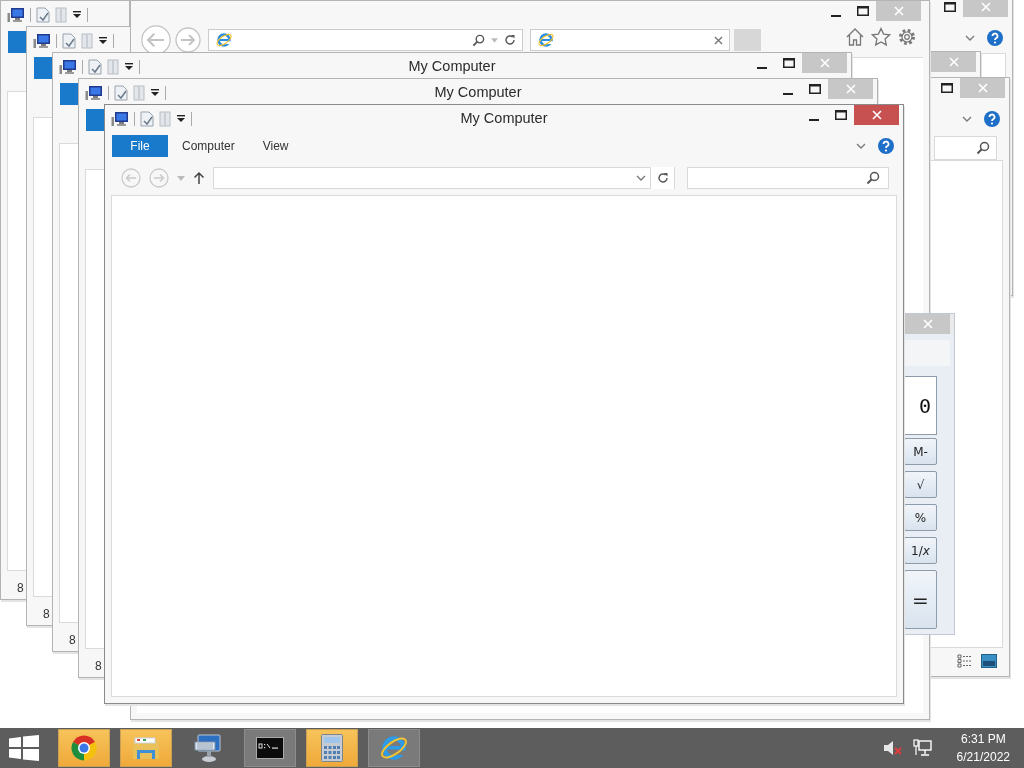 The height and width of the screenshot is (768, 1024). What do you see at coordinates (983, 739) in the screenshot?
I see `clock-time: 6:31 PM` at bounding box center [983, 739].